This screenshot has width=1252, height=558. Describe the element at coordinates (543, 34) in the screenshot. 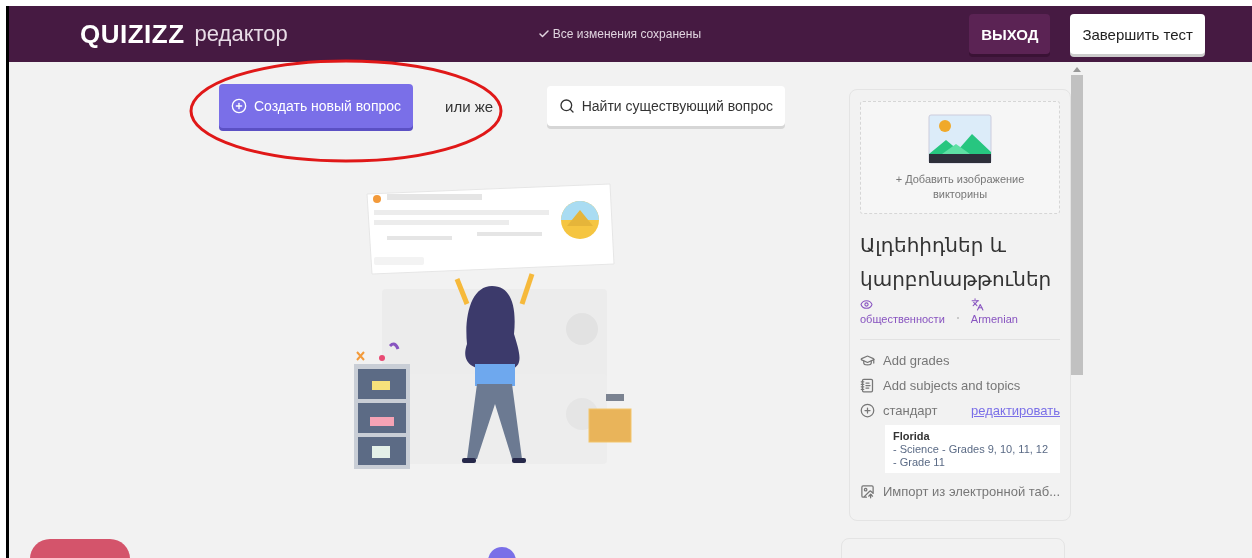

I see `check-icon` at that location.